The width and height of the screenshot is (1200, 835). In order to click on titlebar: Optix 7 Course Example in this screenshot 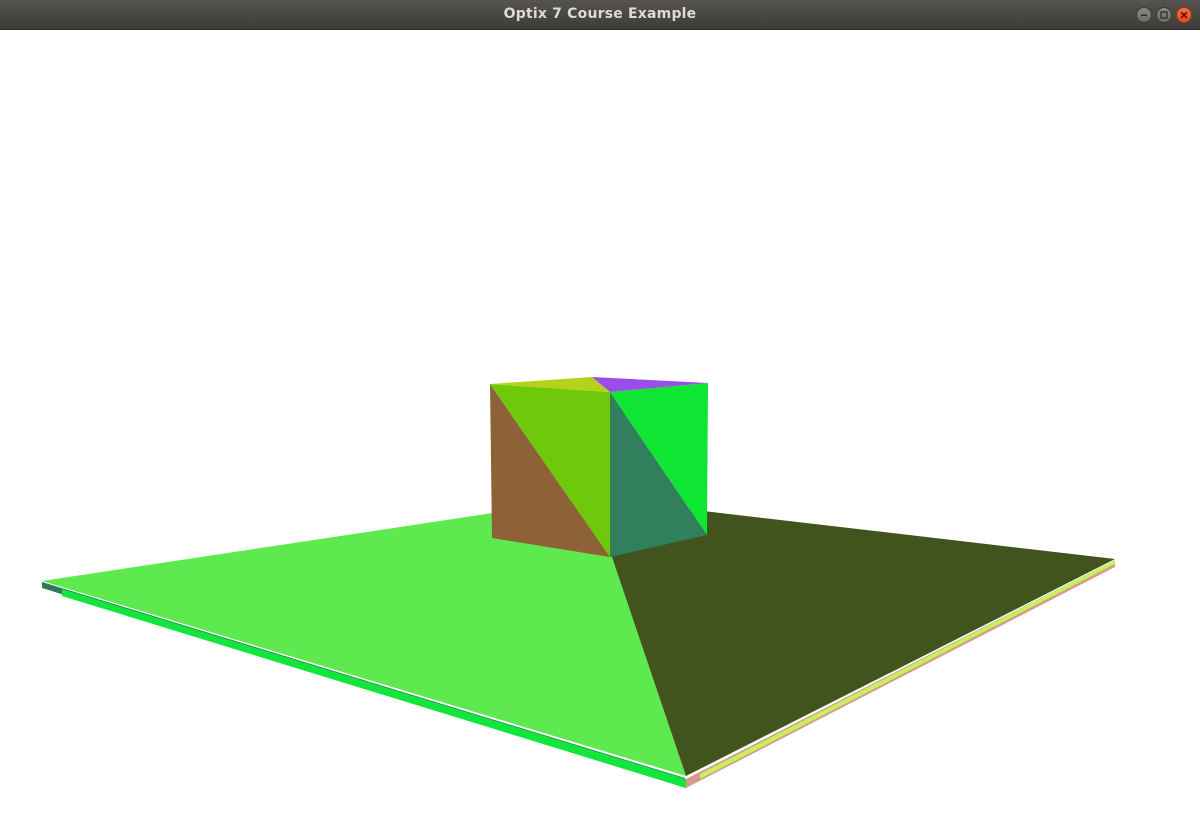, I will do `click(600, 15)`.